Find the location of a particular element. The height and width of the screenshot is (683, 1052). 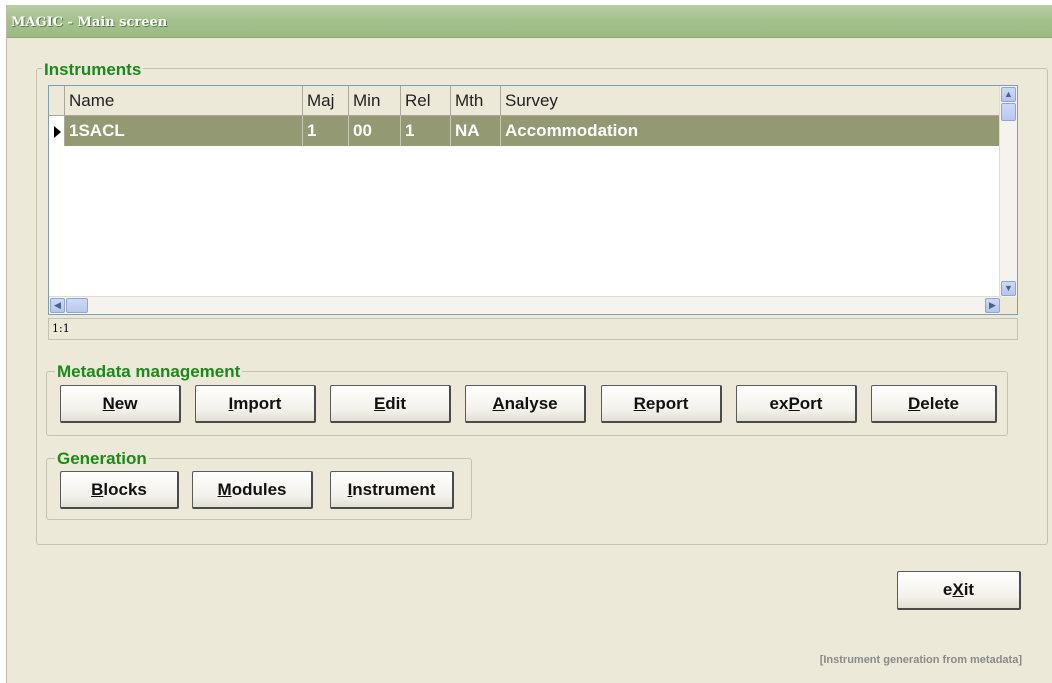

title-bar: MAGIC - Main screen is located at coordinates (529, 21).